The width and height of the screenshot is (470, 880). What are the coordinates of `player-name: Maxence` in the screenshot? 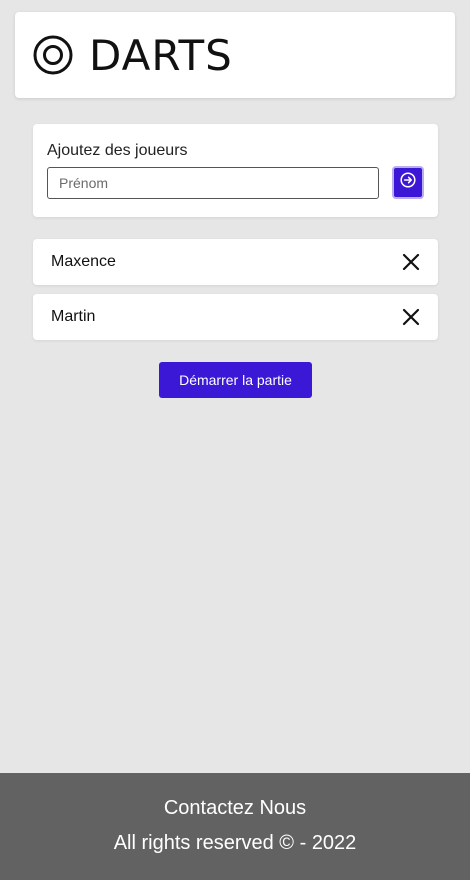 It's located at (83, 261).